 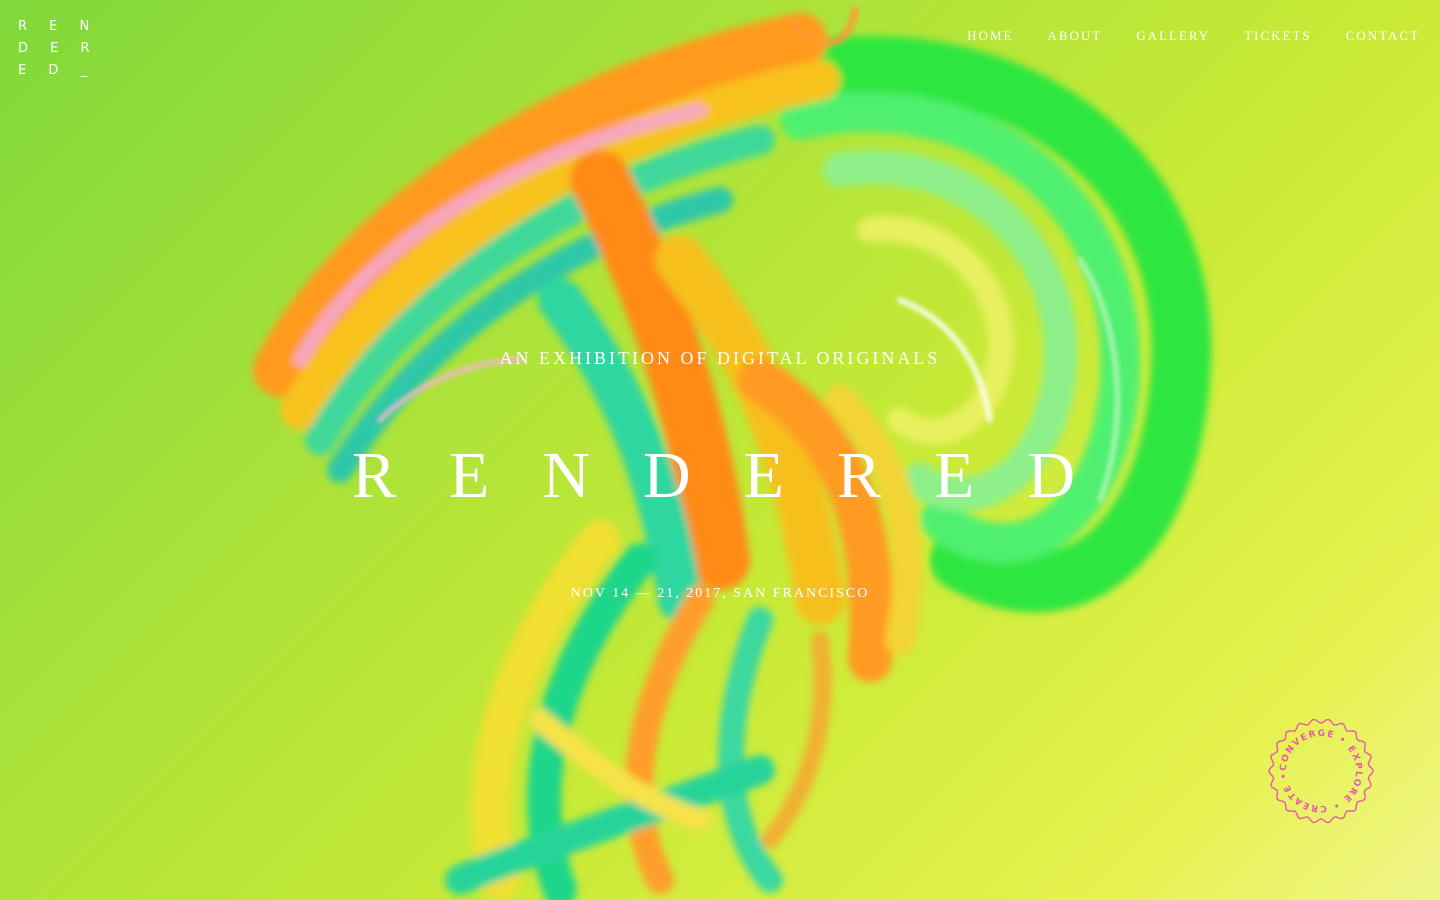 I want to click on badge-text: CONVERGE • EXPLORE • CREATE •, so click(x=1321, y=771).